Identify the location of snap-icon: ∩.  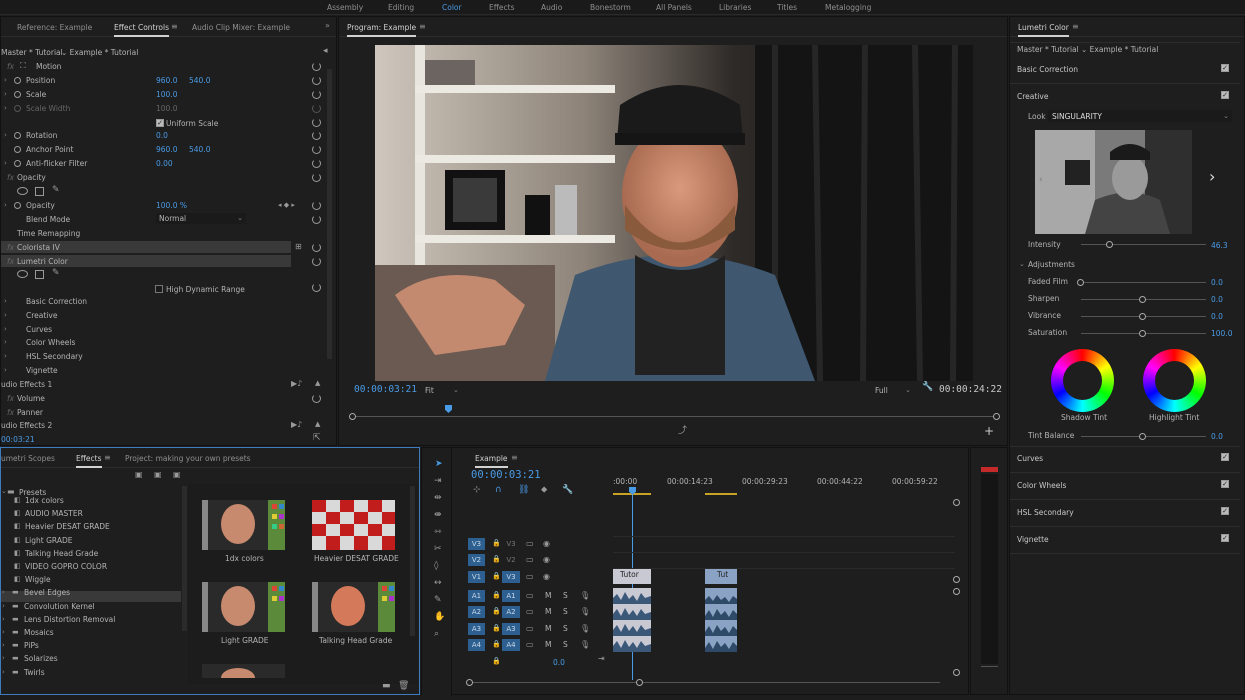
(498, 490).